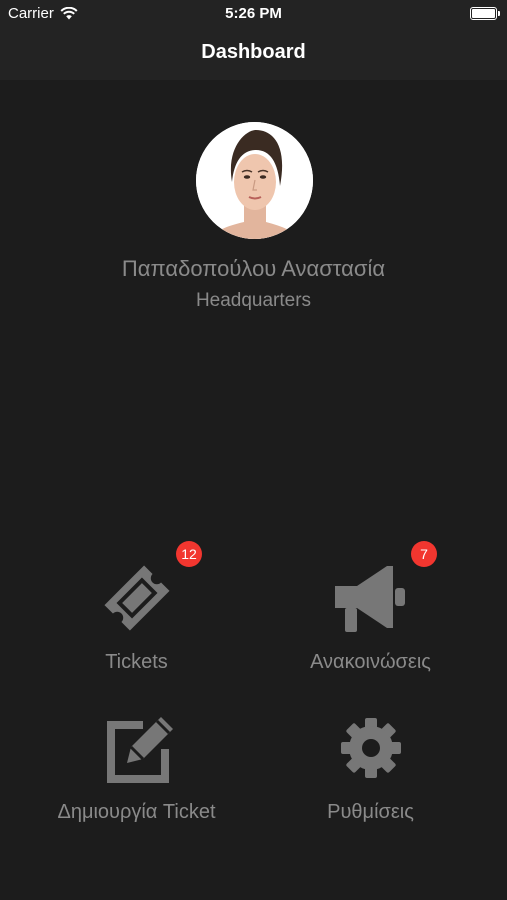  Describe the element at coordinates (485, 13) in the screenshot. I see `battery-icon` at that location.